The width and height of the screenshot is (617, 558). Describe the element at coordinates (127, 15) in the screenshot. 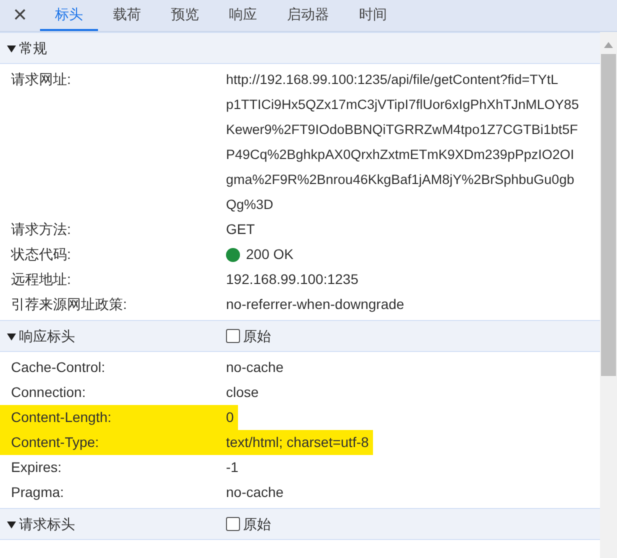

I see `tab: 载荷` at that location.